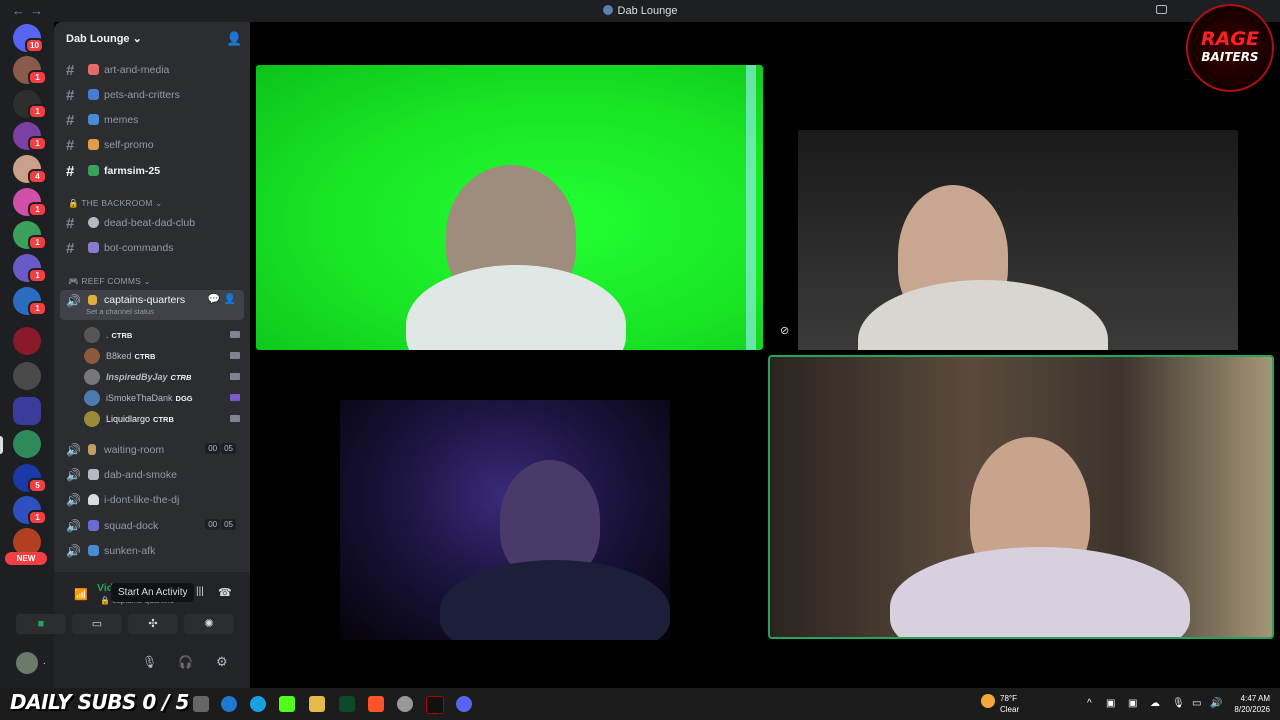 Image resolution: width=1280 pixels, height=720 pixels. Describe the element at coordinates (142, 95) in the screenshot. I see `channel-label: pets-and-critters` at that location.